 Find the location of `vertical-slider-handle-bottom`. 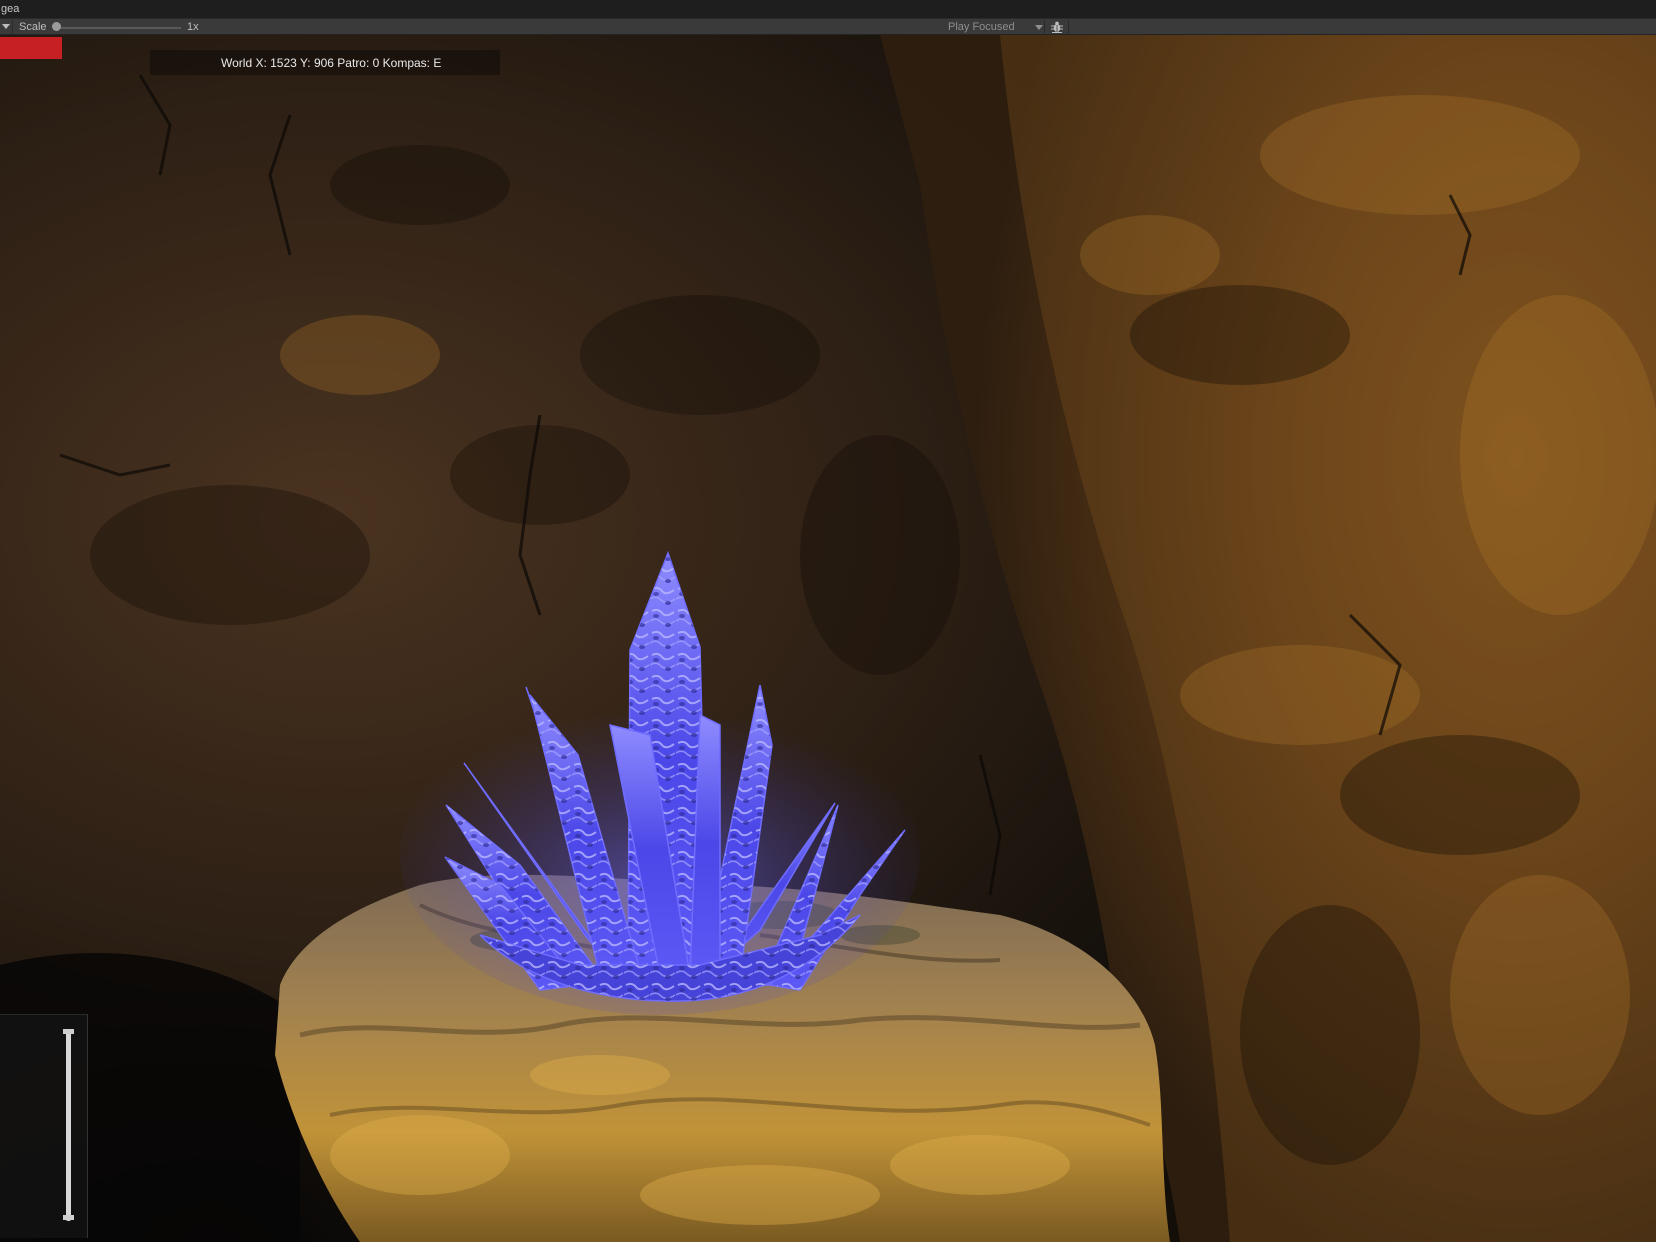

vertical-slider-handle-bottom is located at coordinates (68, 1217).